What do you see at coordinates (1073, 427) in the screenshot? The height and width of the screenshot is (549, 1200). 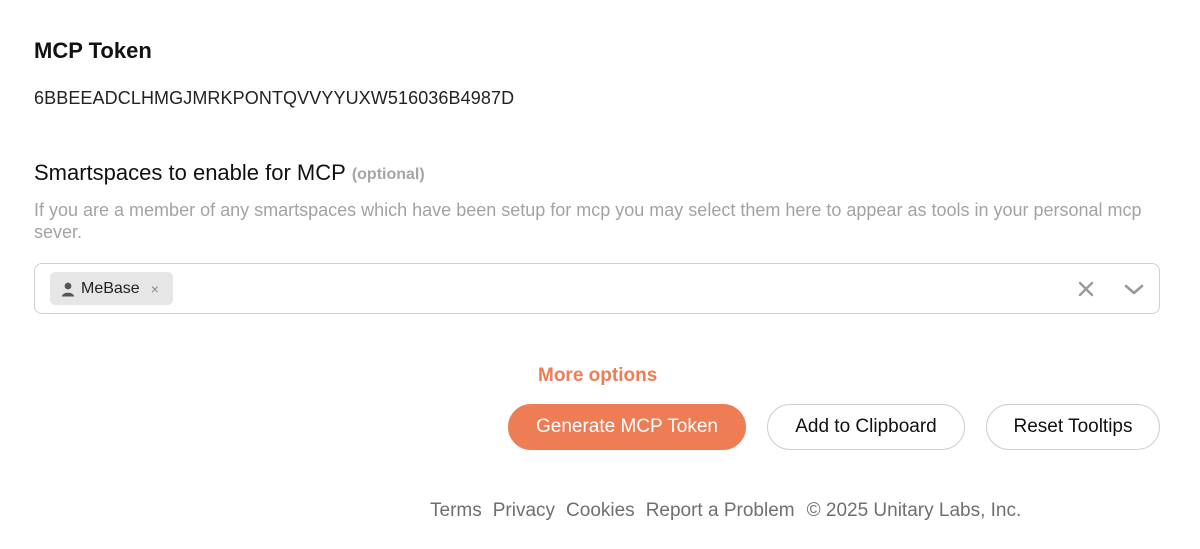 I see `reset-tooltips-button: Reset Tooltips` at bounding box center [1073, 427].